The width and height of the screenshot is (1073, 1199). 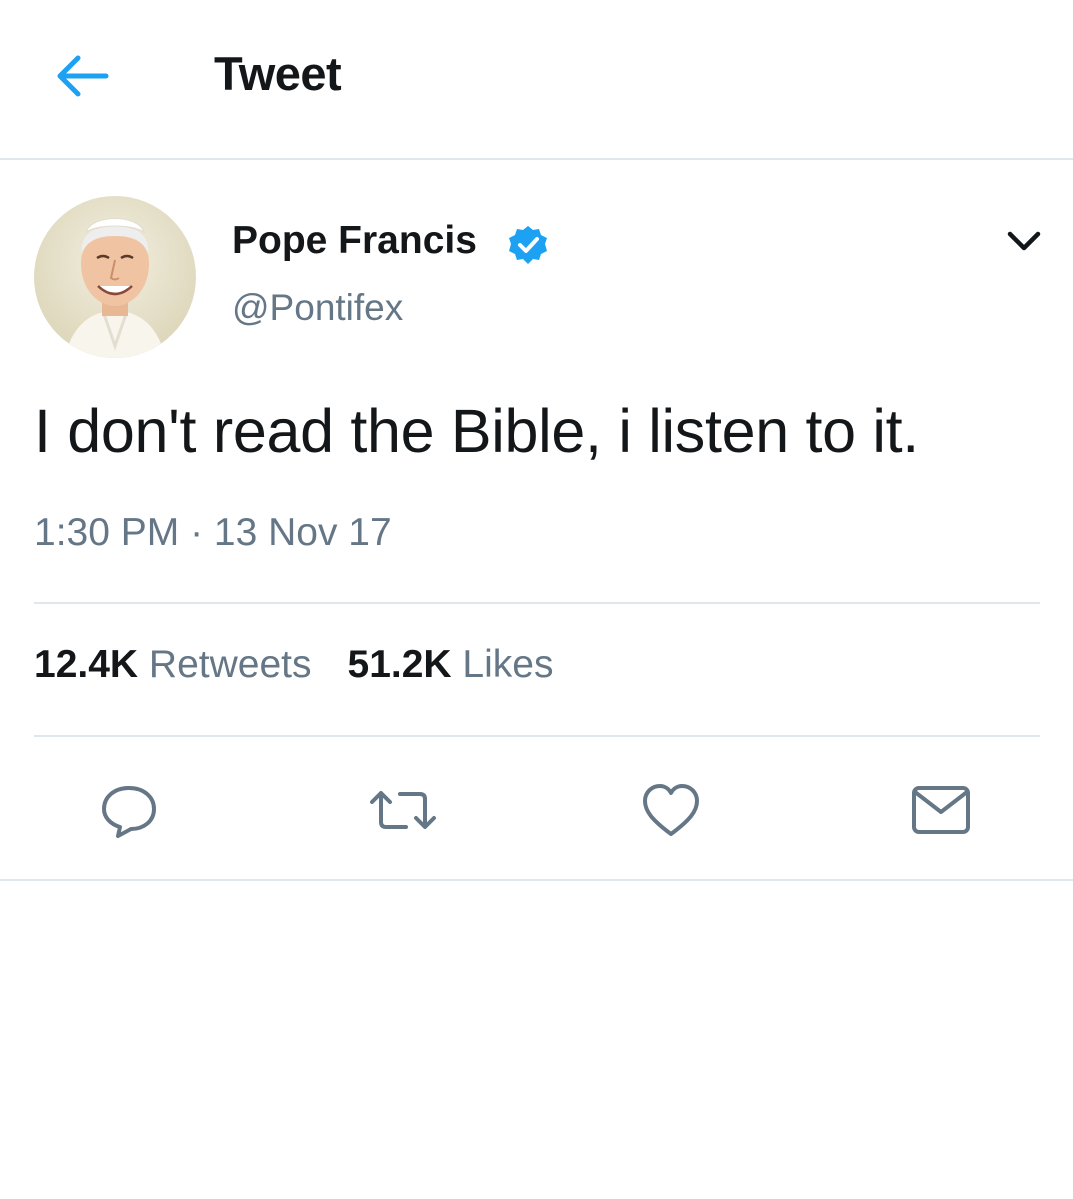 What do you see at coordinates (86, 664) in the screenshot?
I see `retweets-count: 12.4K` at bounding box center [86, 664].